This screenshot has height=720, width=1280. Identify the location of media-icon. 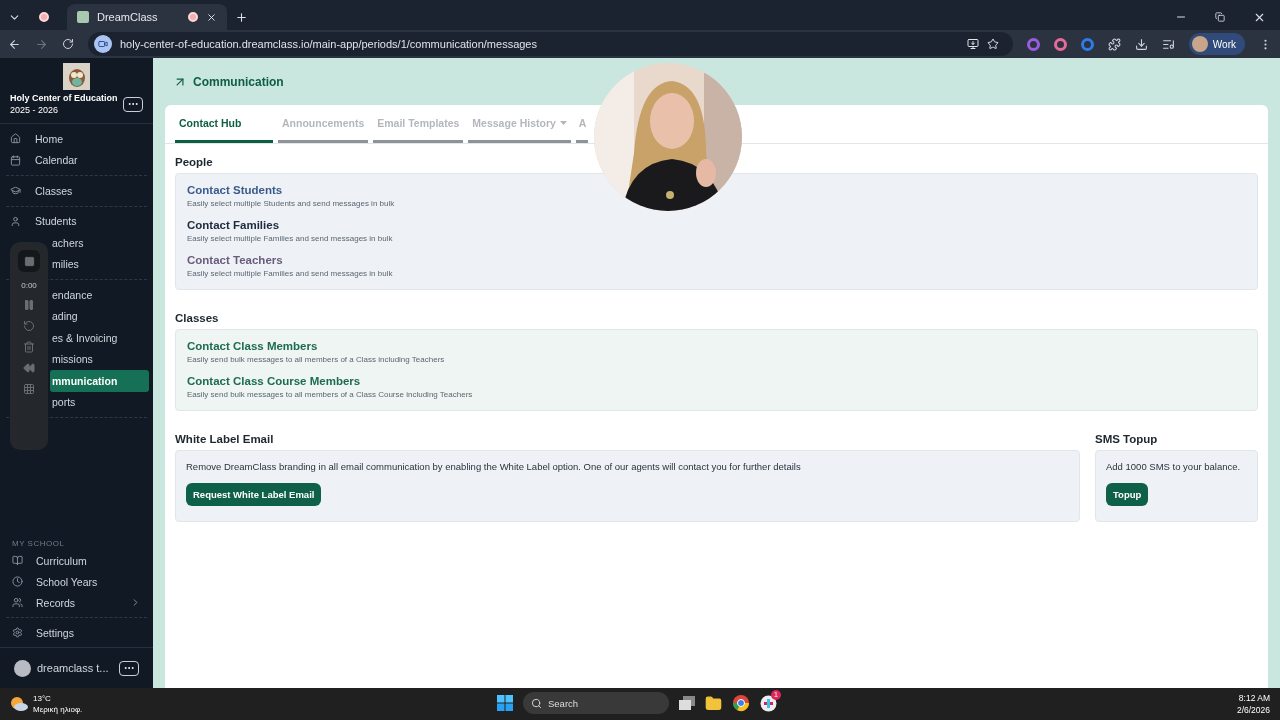
(1168, 44).